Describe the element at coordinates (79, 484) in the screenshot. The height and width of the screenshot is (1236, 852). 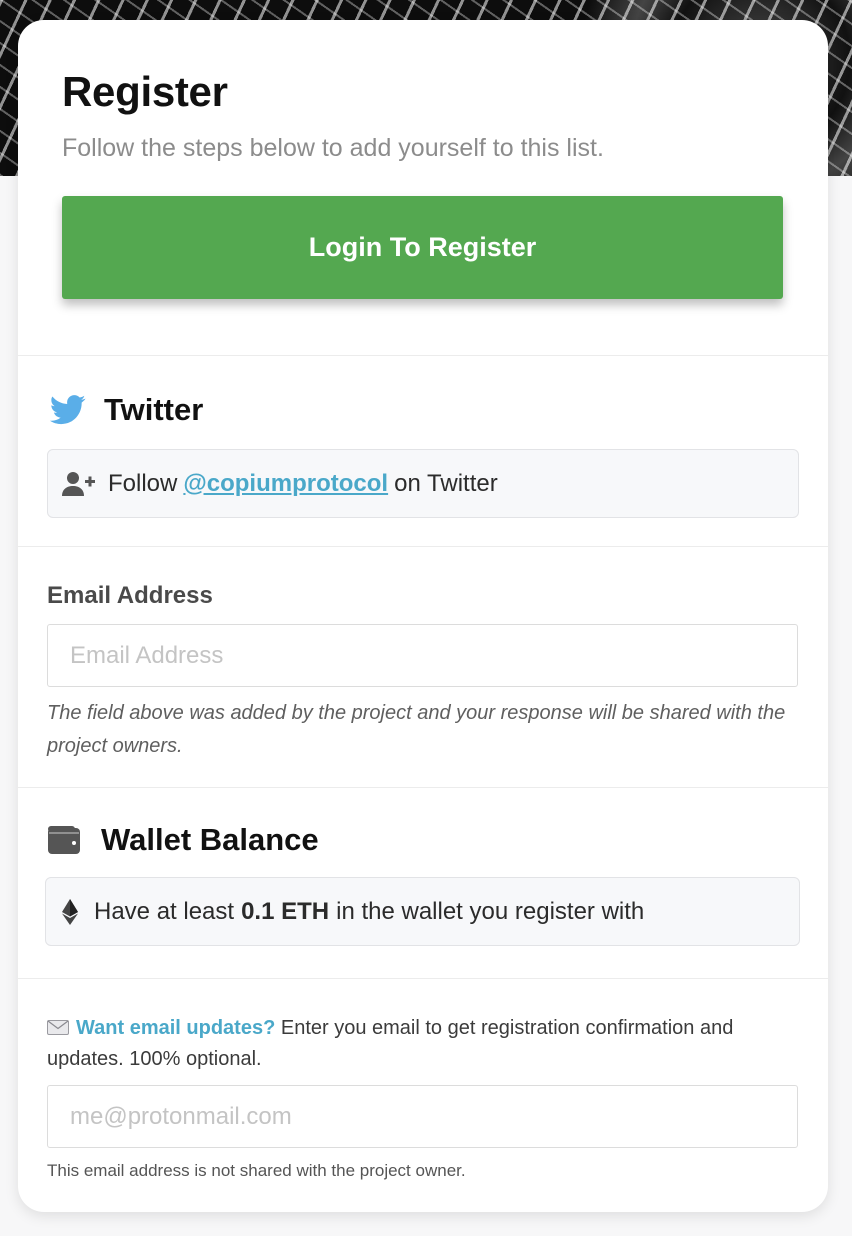
I see `user-plus-icon` at that location.